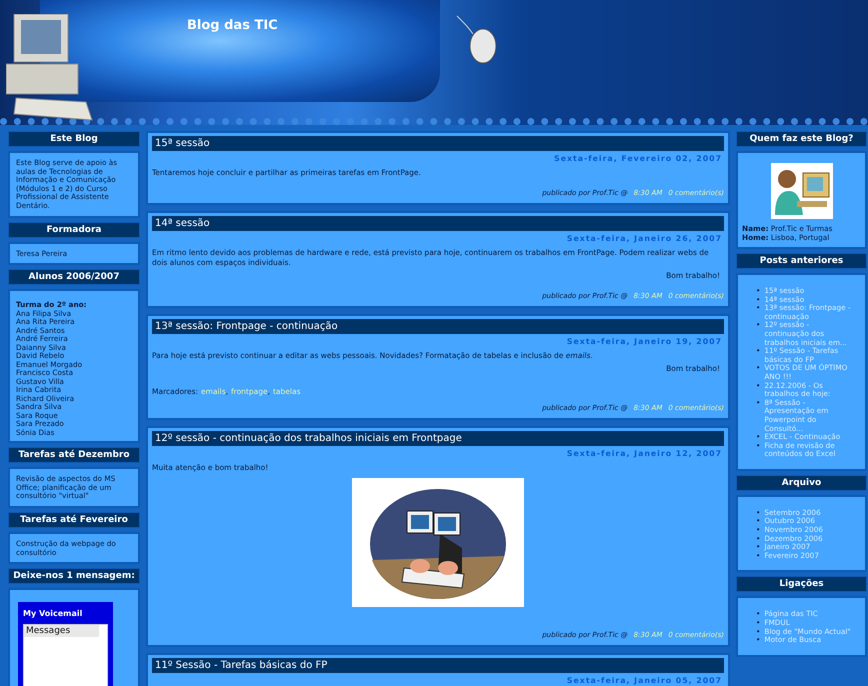  Describe the element at coordinates (438, 143) in the screenshot. I see `post-title: 15ª sessão` at that location.